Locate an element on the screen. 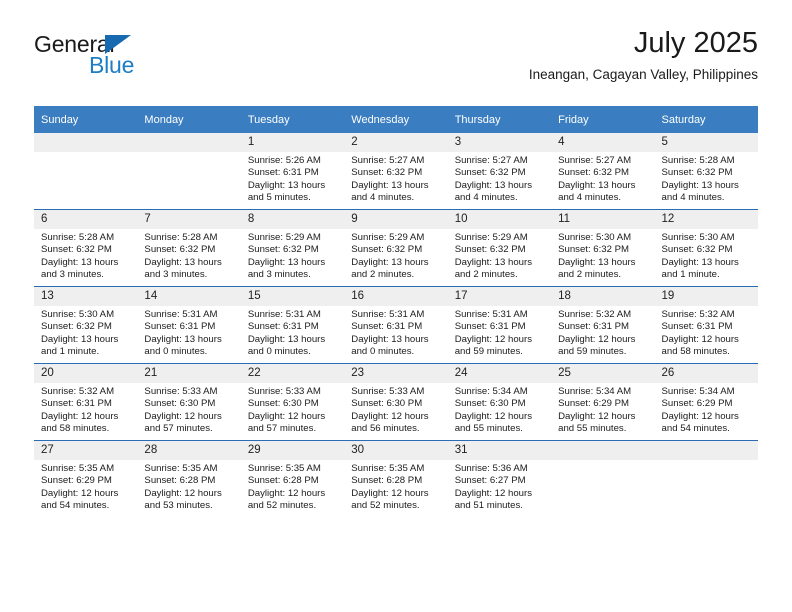 The height and width of the screenshot is (612, 792). daylight-text: Daylight: 13 hours and 3 minutes. is located at coordinates (80, 268).